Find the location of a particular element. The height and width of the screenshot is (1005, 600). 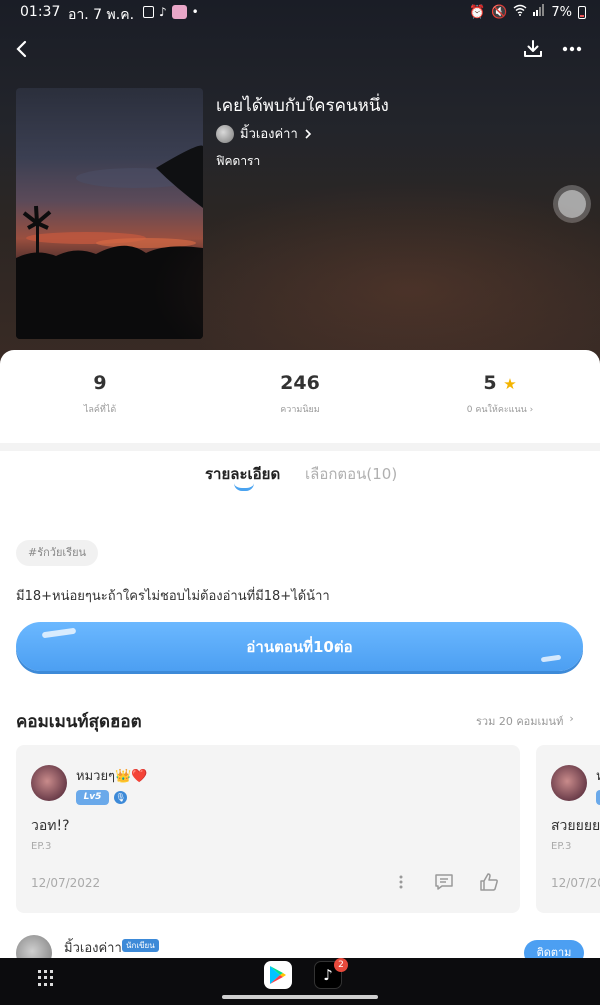

play-triangle-icon is located at coordinates (278, 975).